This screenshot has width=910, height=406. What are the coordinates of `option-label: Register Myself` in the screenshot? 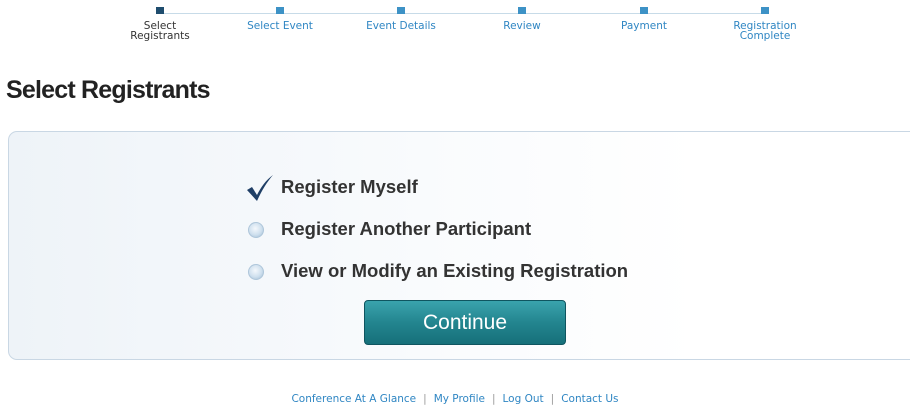 It's located at (349, 186).